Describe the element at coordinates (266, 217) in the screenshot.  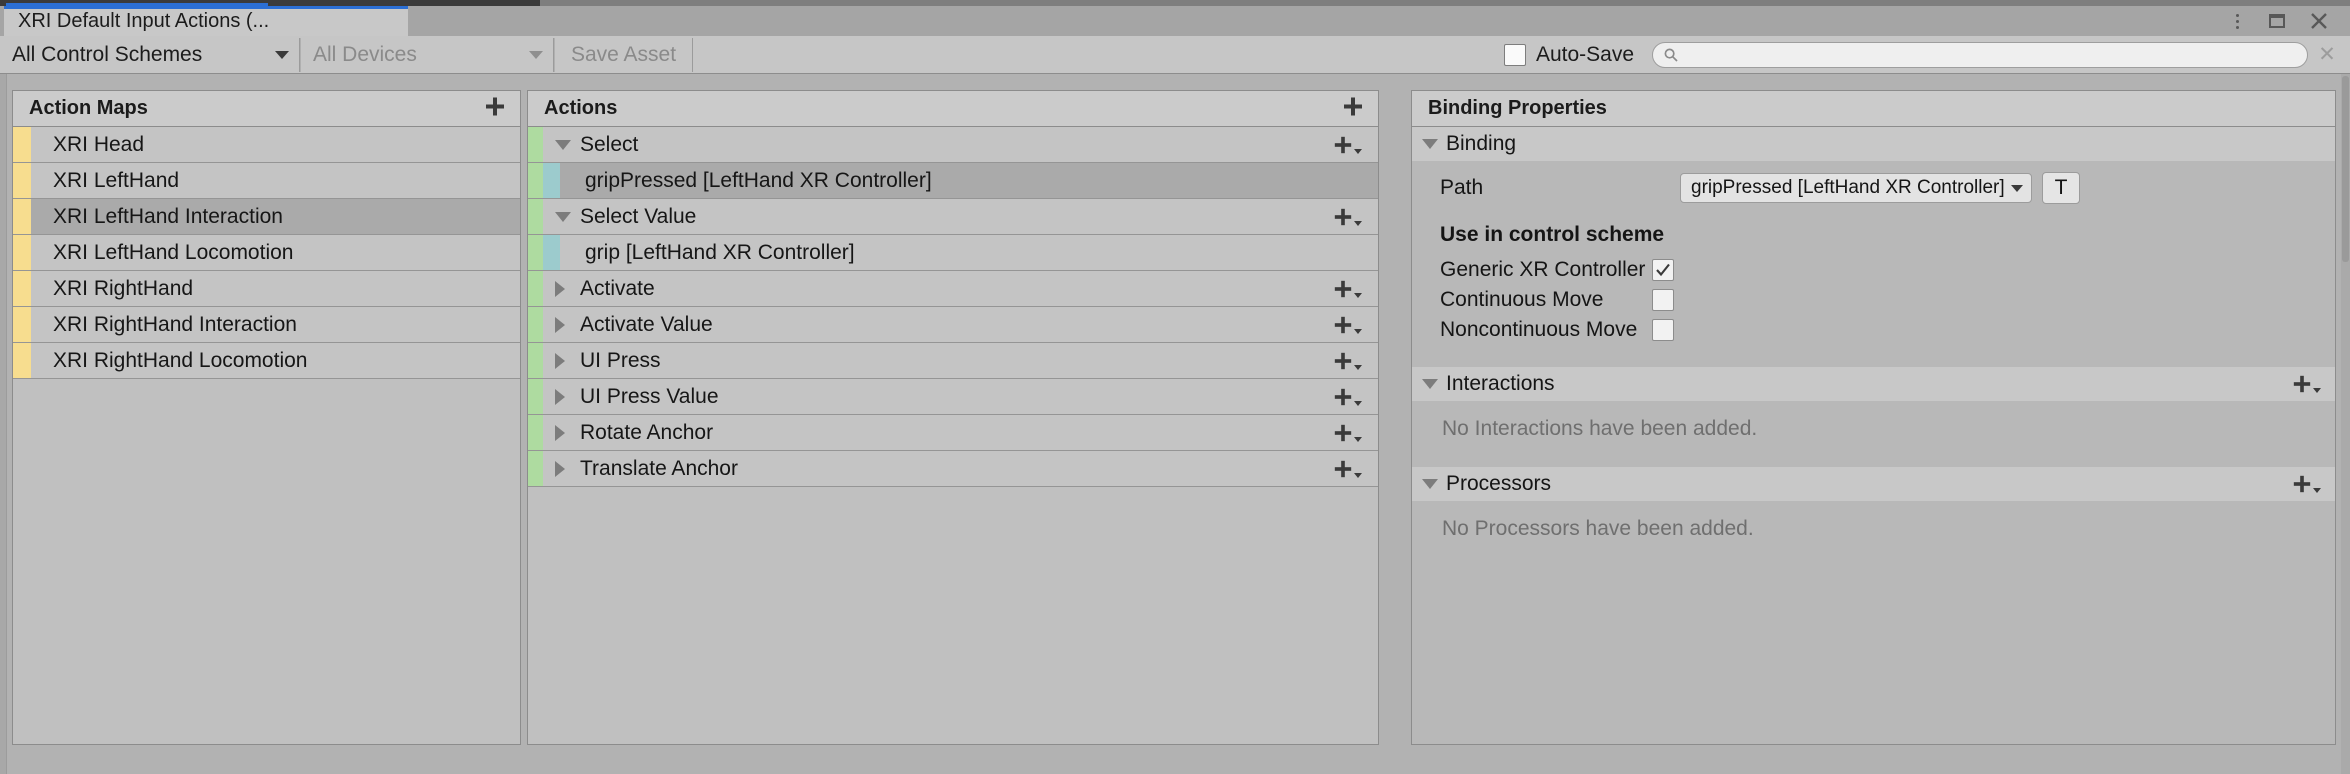
I see `action-map-row: XRI LeftHand Interaction` at that location.